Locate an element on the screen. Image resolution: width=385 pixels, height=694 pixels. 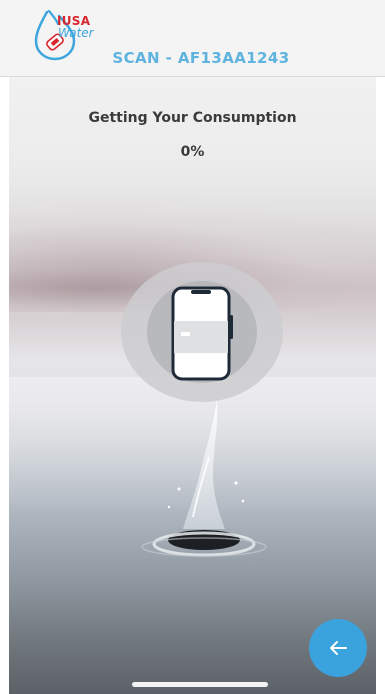
arrow-left-icon is located at coordinates (338, 648).